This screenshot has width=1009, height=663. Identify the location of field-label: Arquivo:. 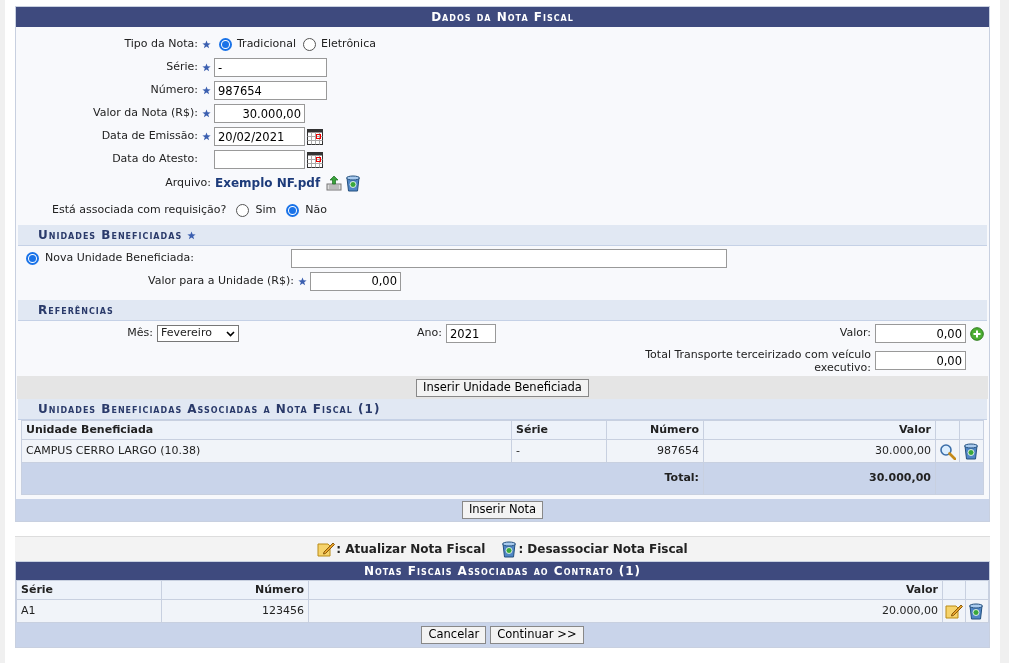
(188, 182).